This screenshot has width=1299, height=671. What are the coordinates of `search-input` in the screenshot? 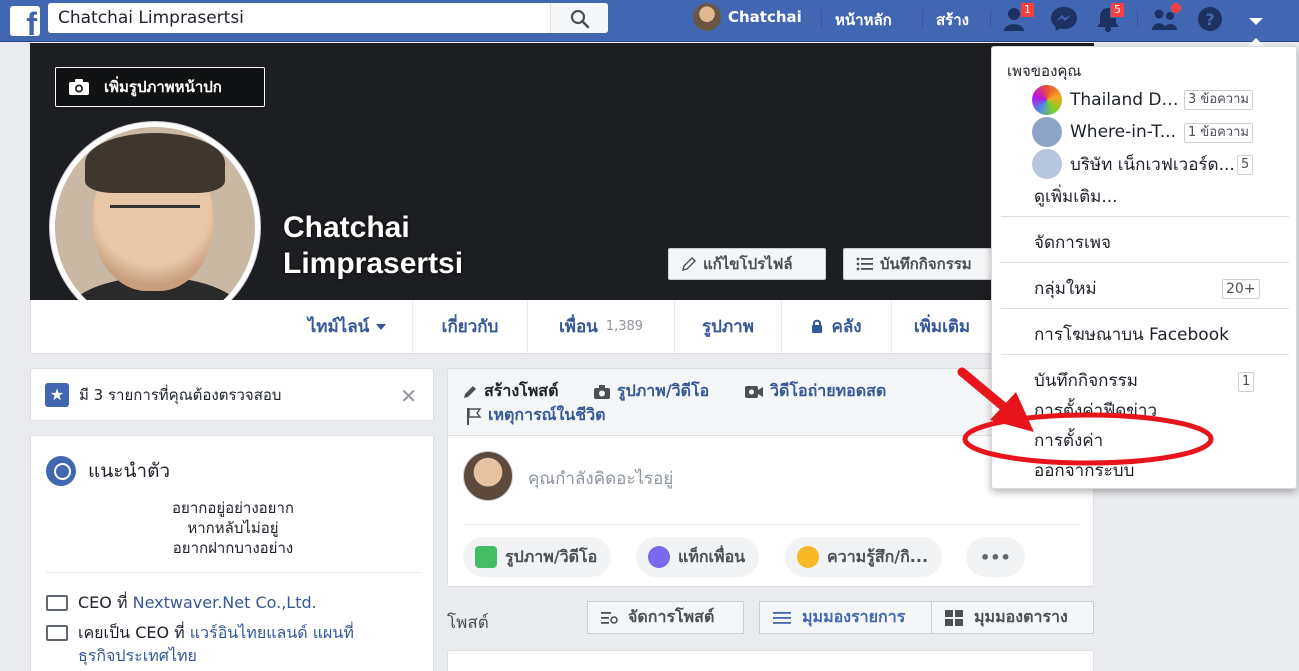 It's located at (299, 18).